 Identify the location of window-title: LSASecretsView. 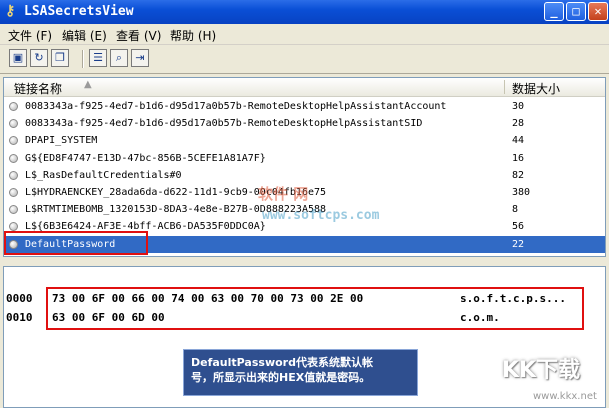
(79, 11).